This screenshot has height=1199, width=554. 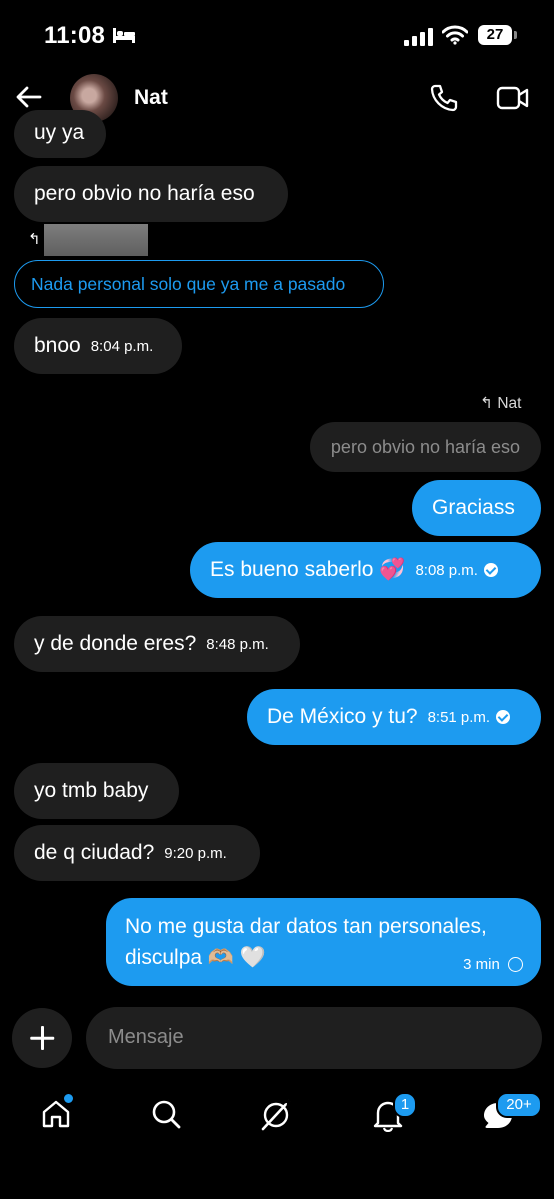 What do you see at coordinates (94, 852) in the screenshot?
I see `message-text: de q ciudad?` at bounding box center [94, 852].